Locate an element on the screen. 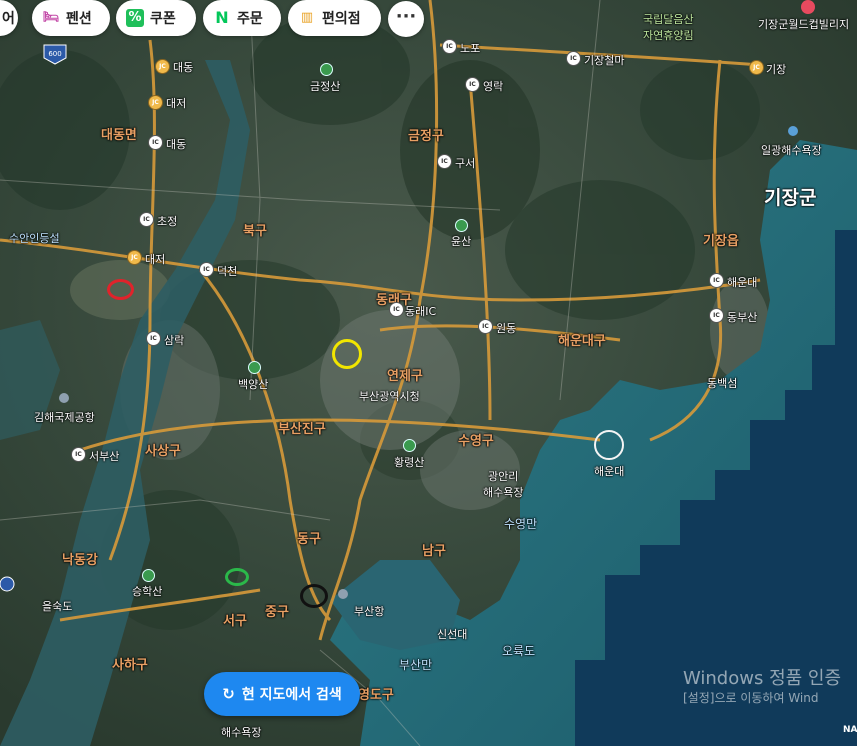  black-annotation-circle is located at coordinates (314, 596).